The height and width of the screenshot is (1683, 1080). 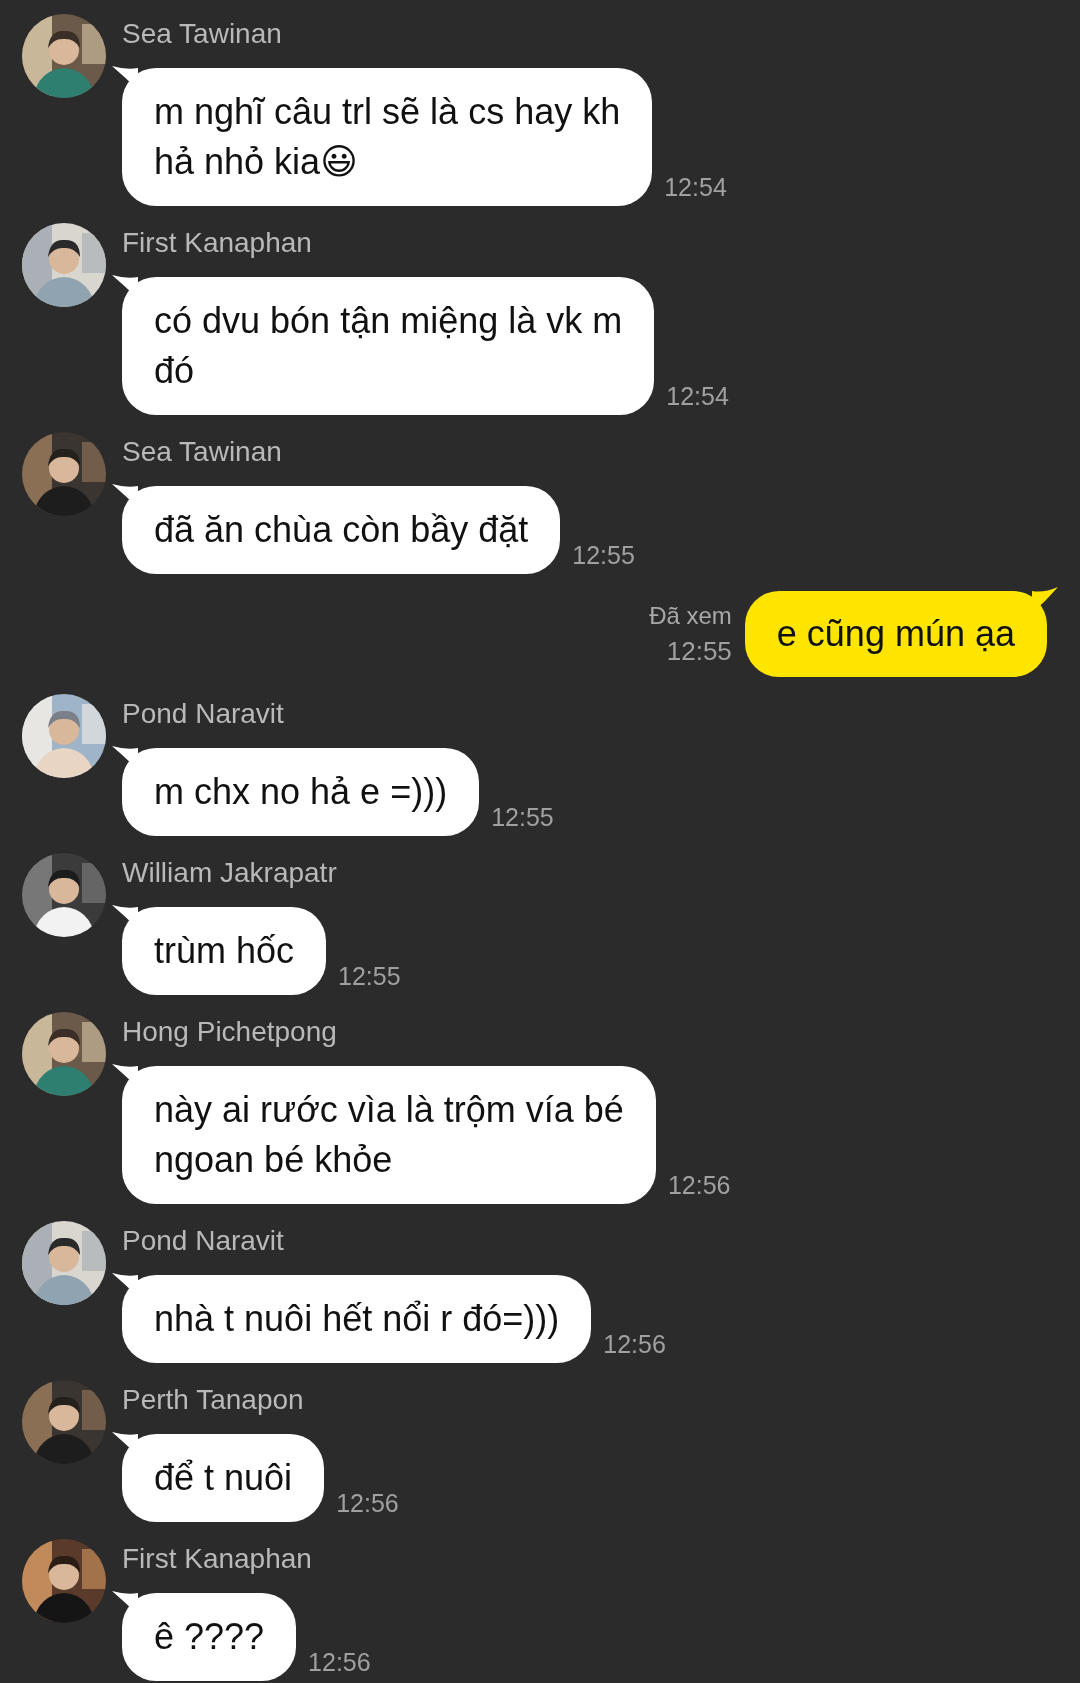 I want to click on message-bubble: e cũng mún ạa, so click(x=895, y=634).